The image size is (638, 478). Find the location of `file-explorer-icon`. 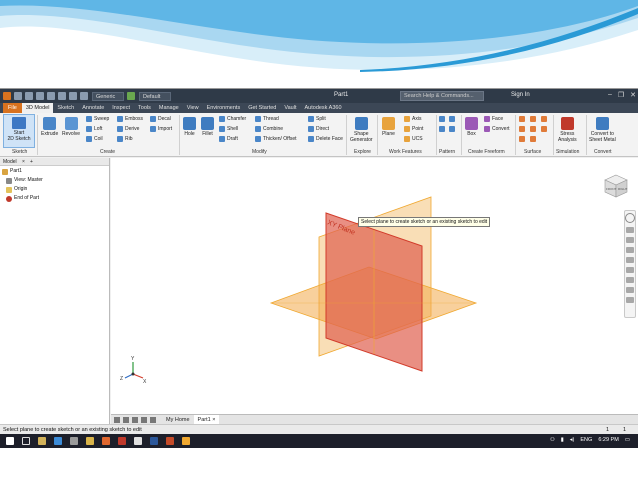

file-explorer-icon is located at coordinates (42, 441).